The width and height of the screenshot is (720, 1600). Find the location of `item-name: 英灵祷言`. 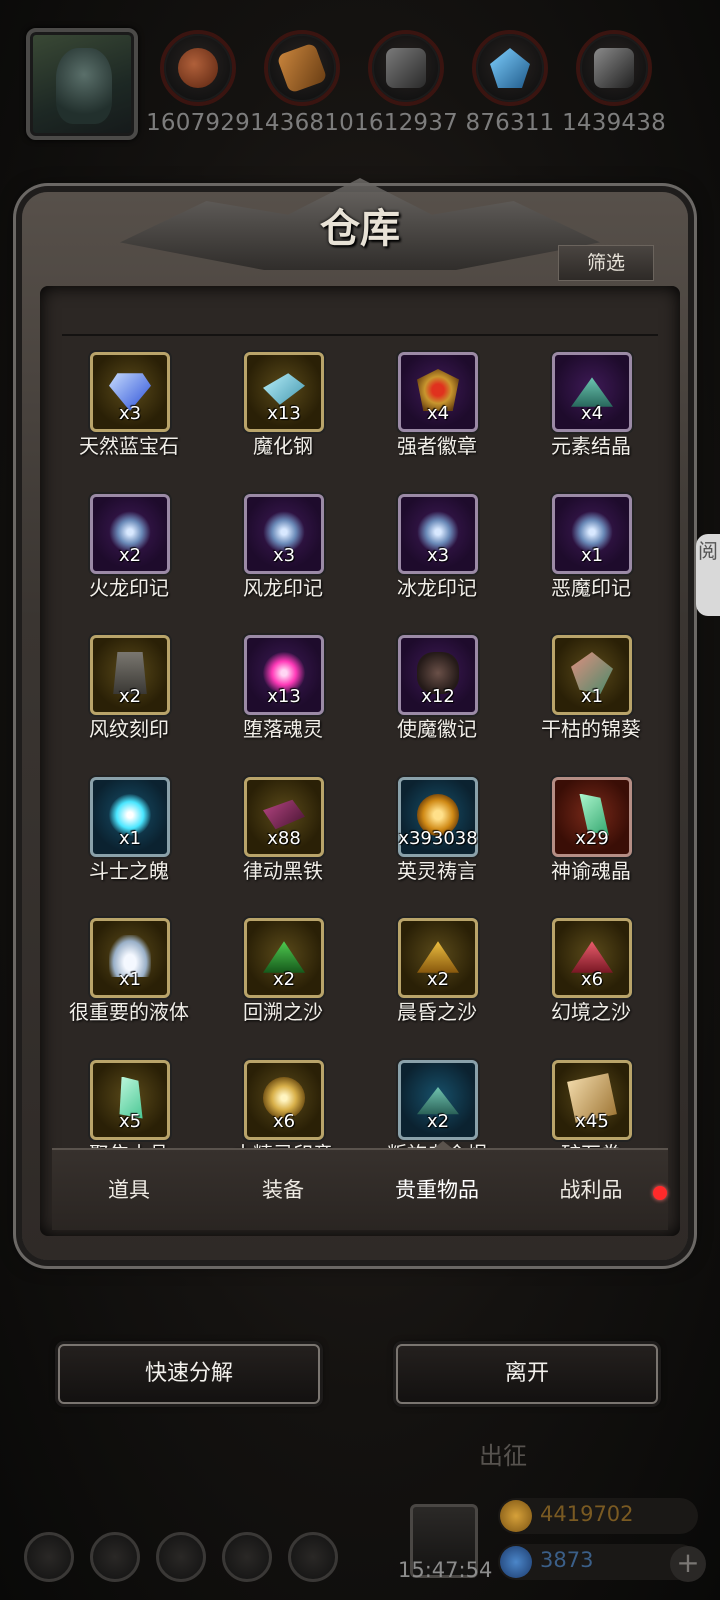

item-name: 英灵祷言 is located at coordinates (437, 870).